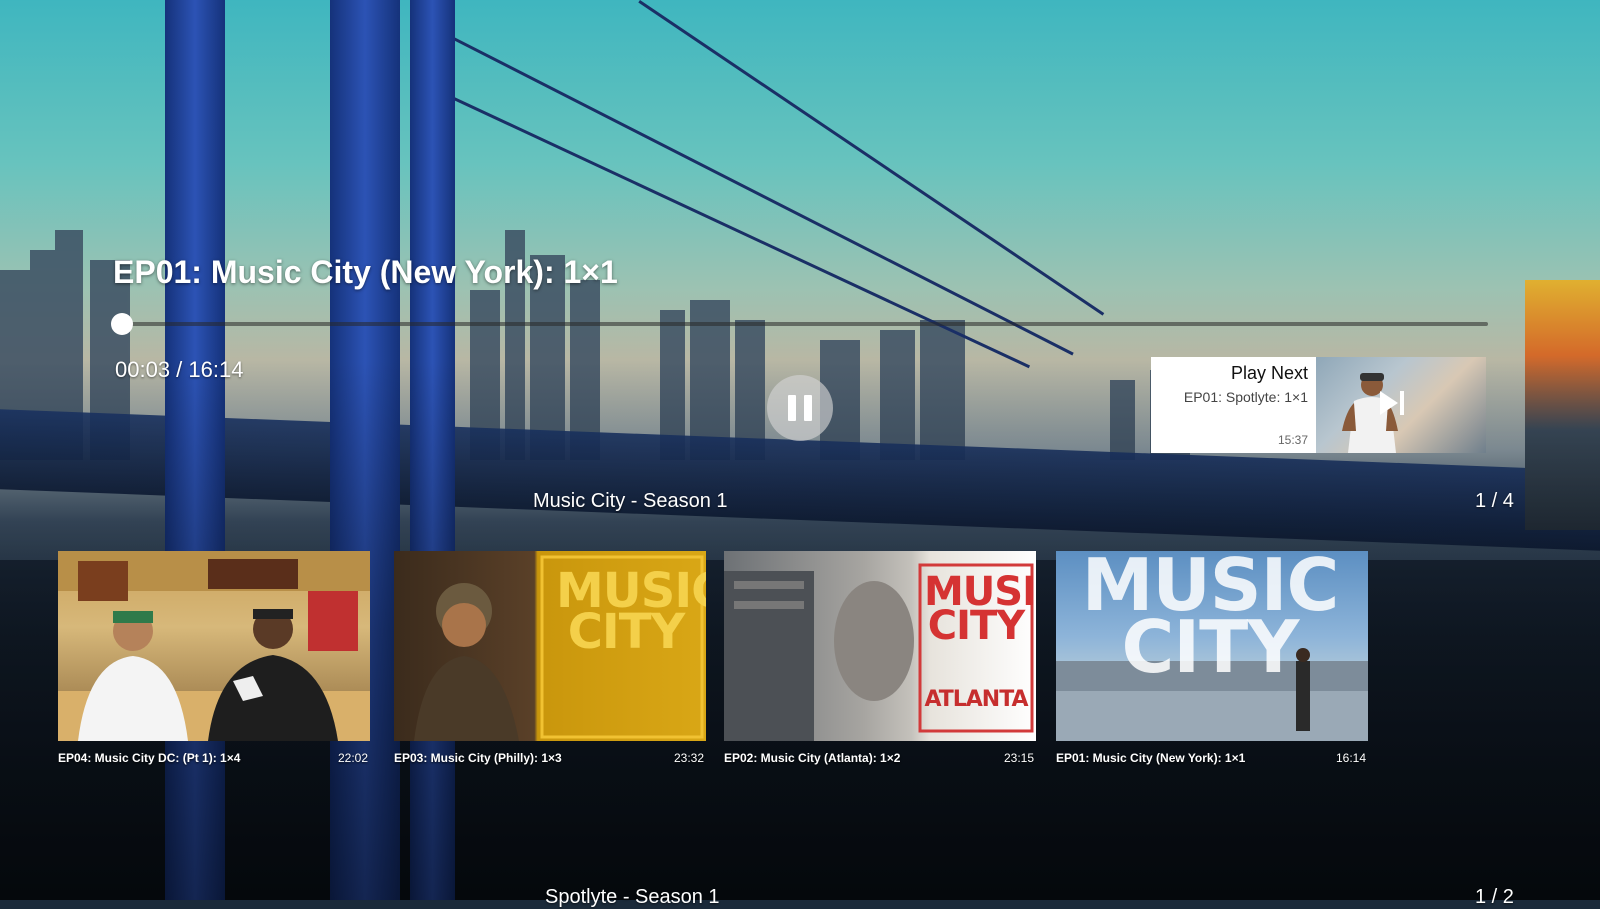  I want to click on play-next-card: Play Next EP01: Spotlyte: 1×1 15:37, so click(1318, 405).